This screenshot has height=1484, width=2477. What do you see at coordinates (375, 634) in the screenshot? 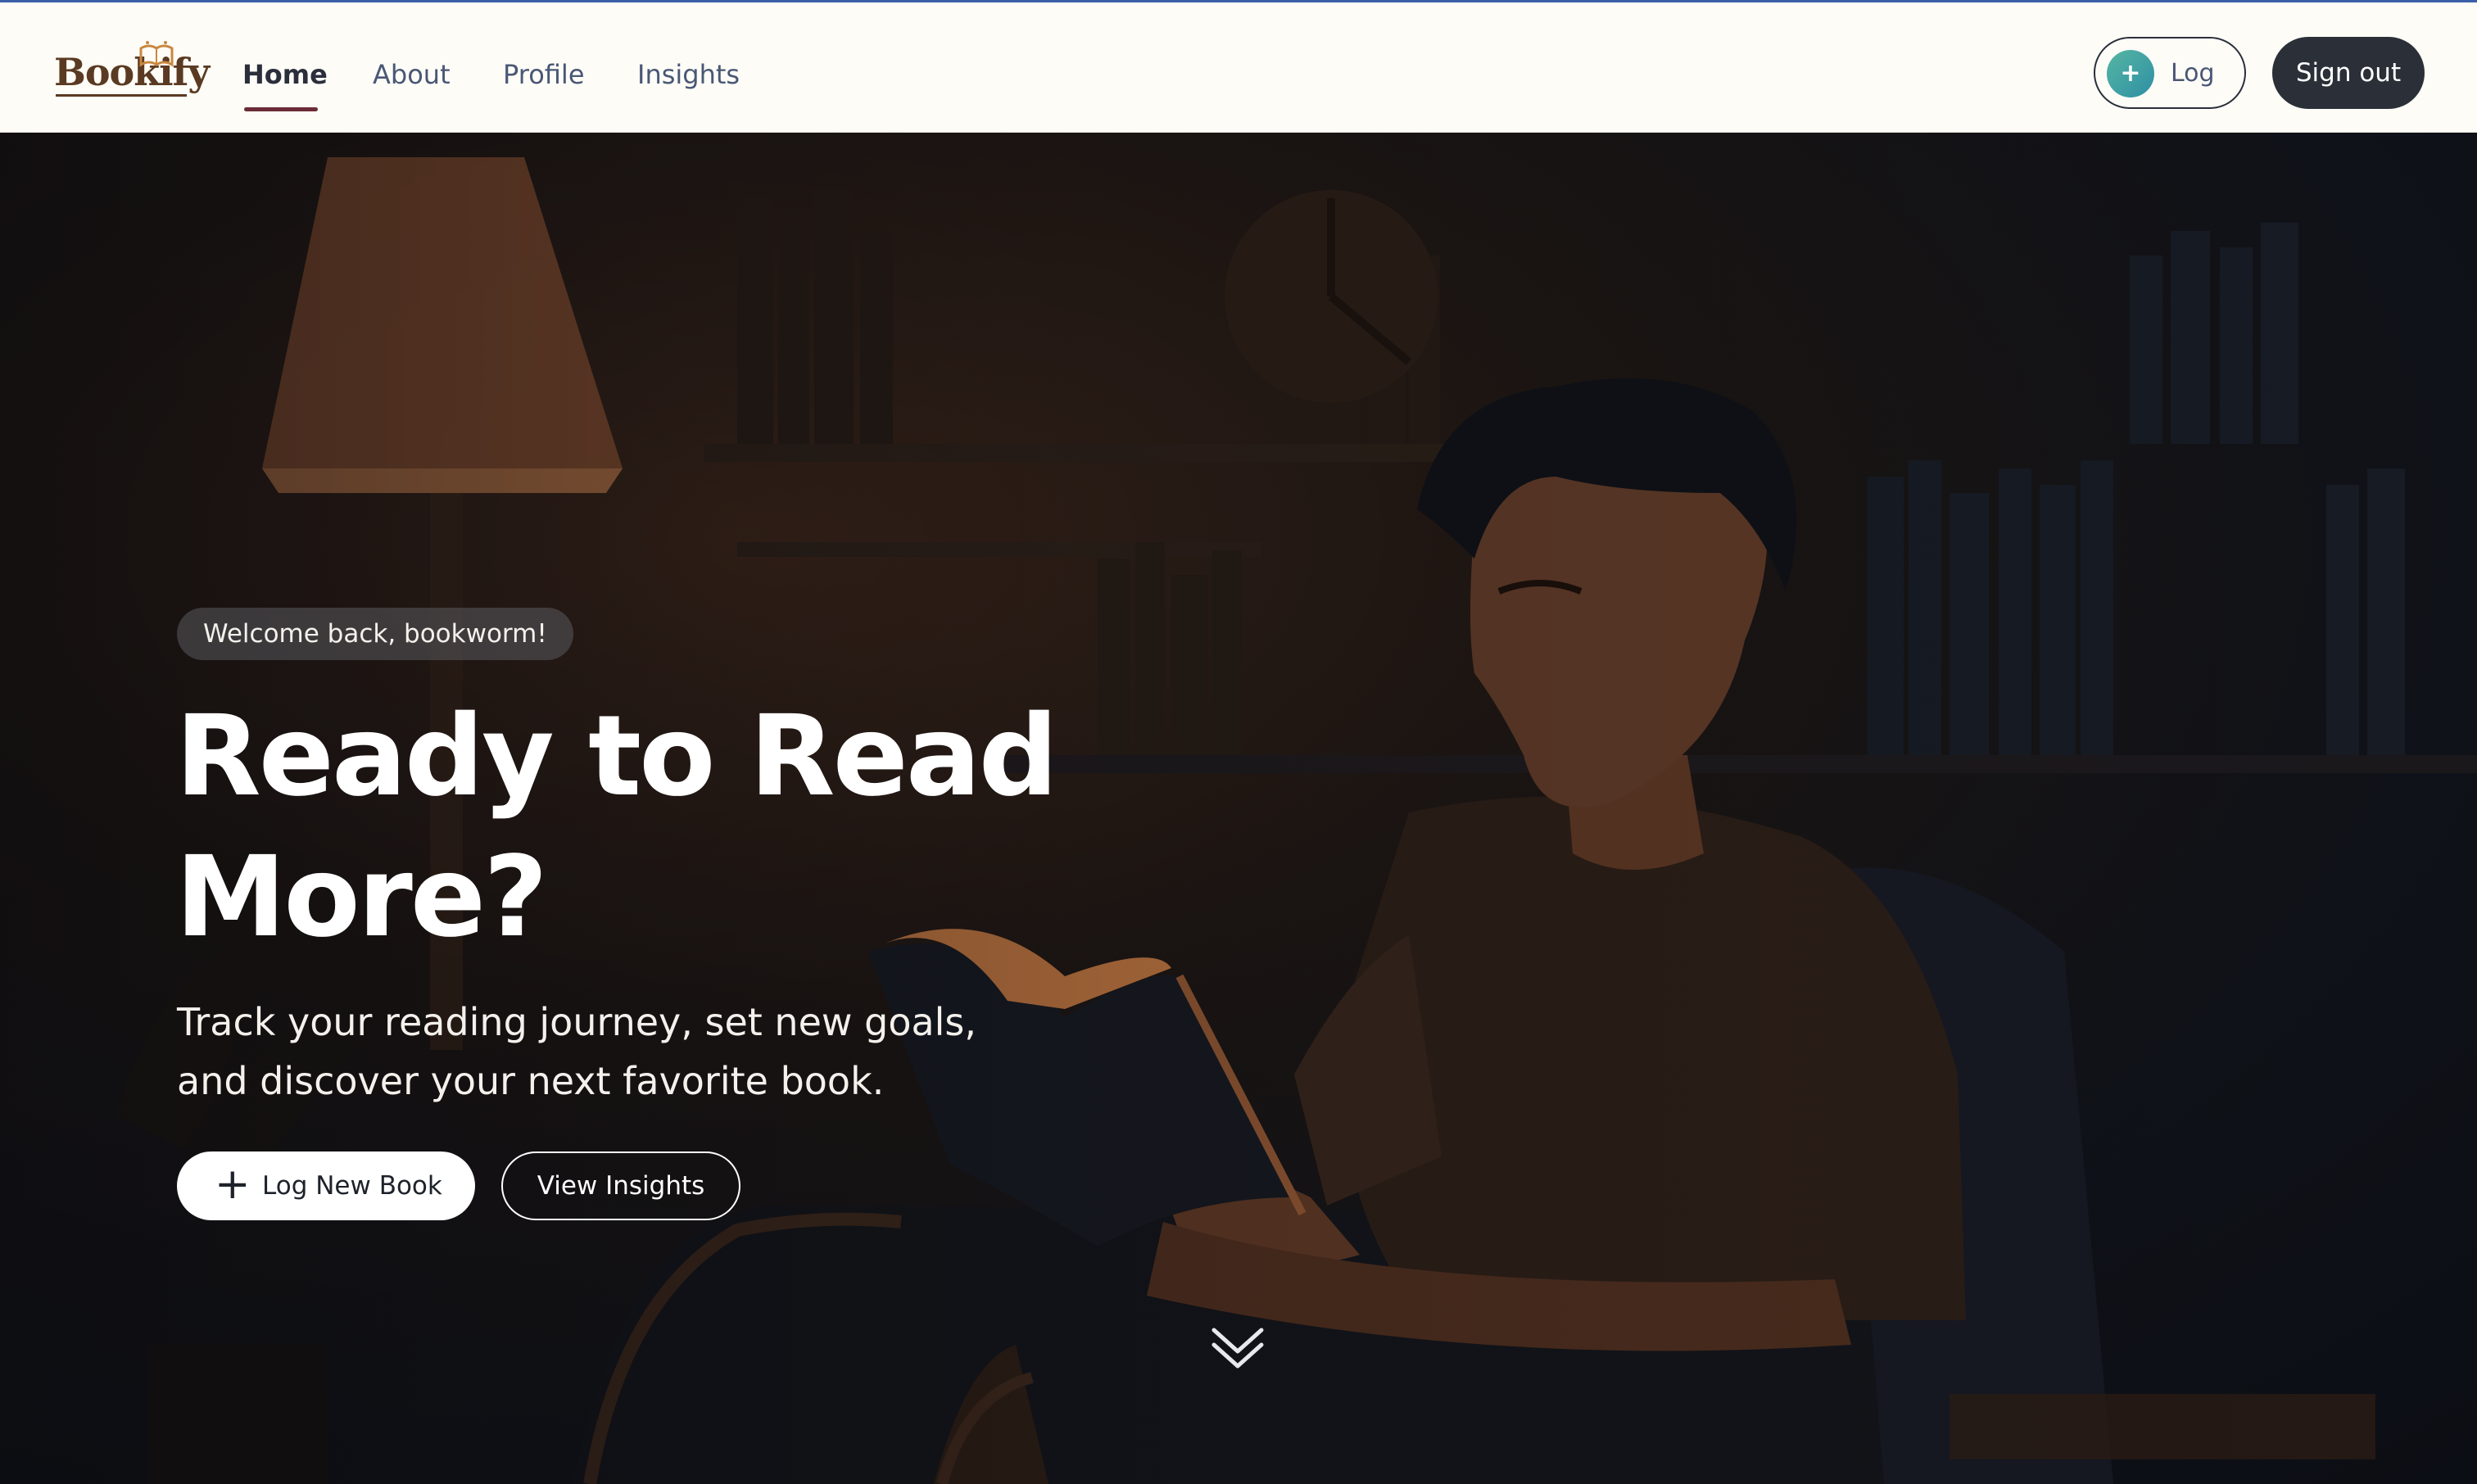
I see `welcome-badge: Welcome back, bookworm!` at bounding box center [375, 634].